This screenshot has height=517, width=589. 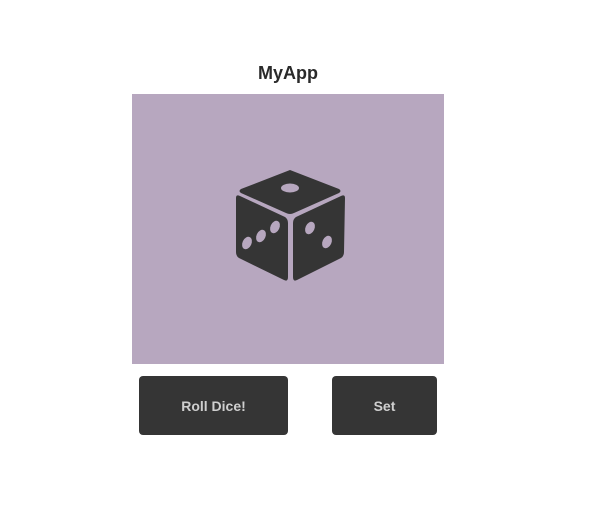 I want to click on set-button: Set, so click(x=384, y=405).